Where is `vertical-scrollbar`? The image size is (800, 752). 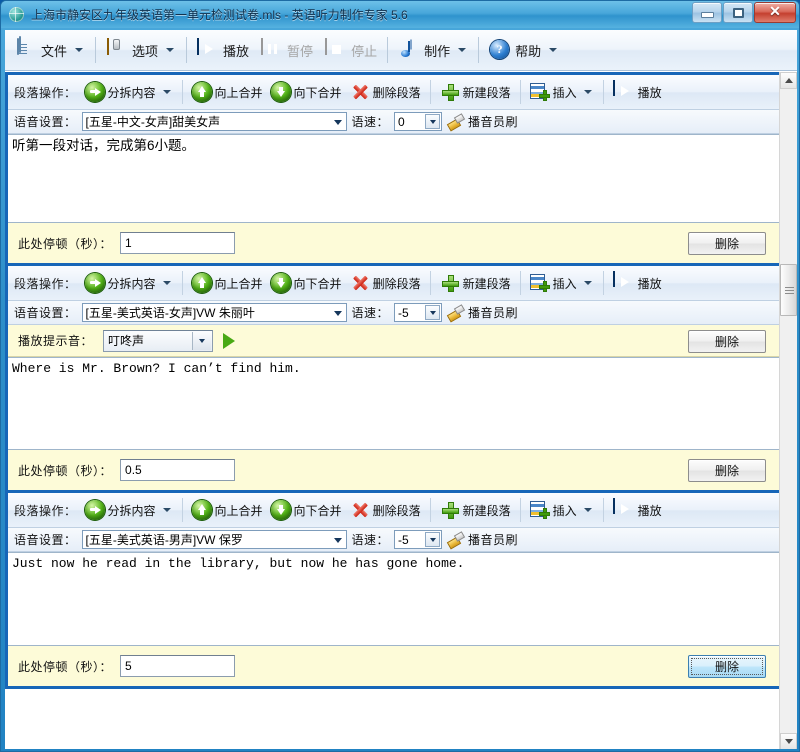
vertical-scrollbar is located at coordinates (788, 410).